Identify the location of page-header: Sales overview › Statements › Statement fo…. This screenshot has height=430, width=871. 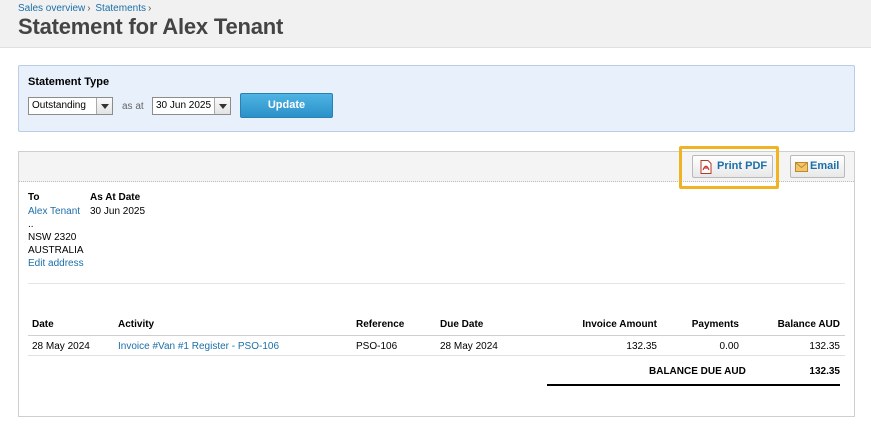
(435, 24).